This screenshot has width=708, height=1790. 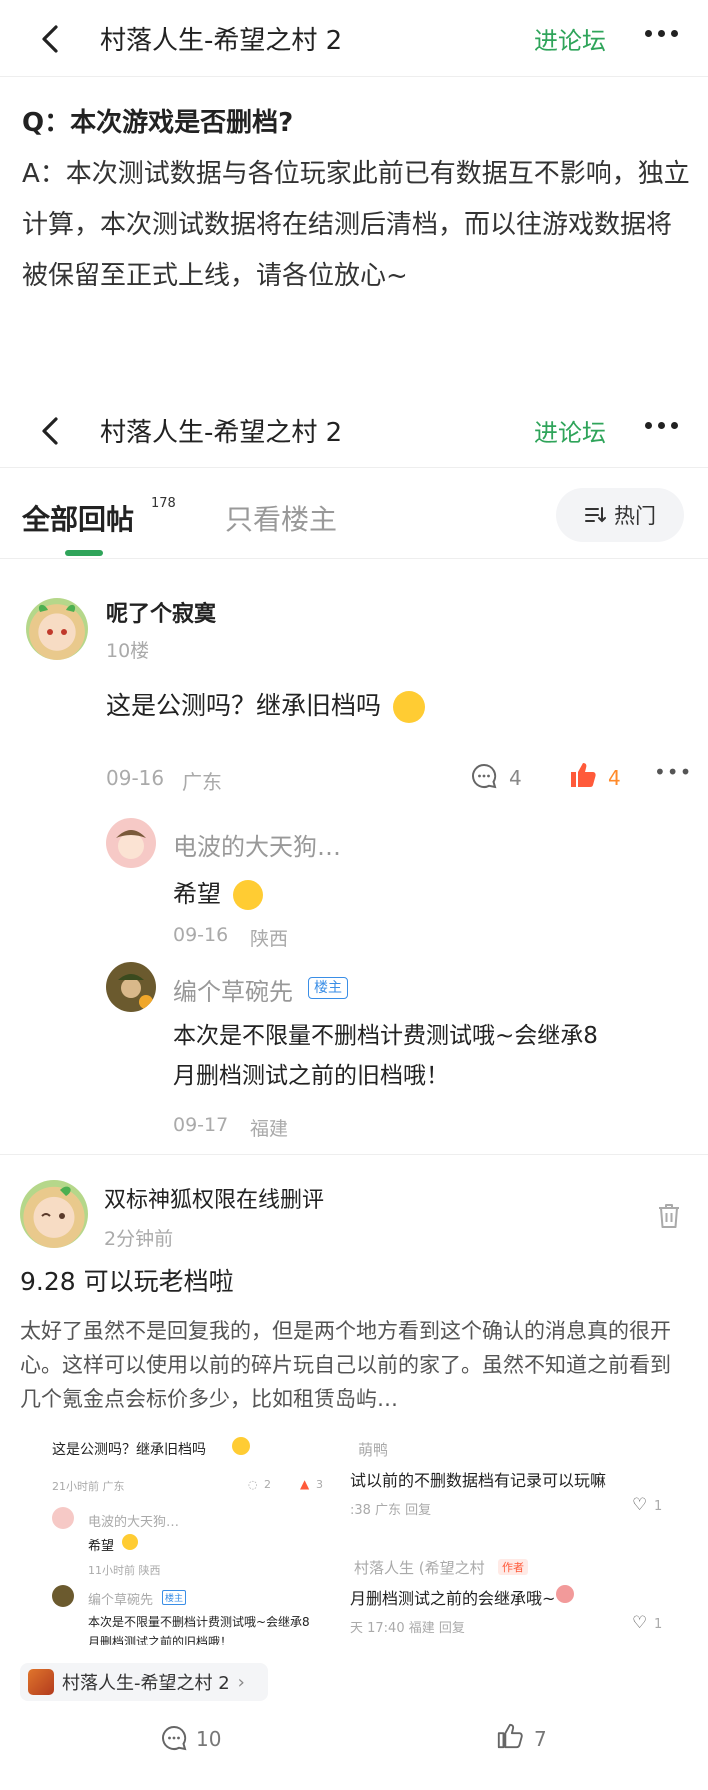 I want to click on chevron-right-icon: ›, so click(x=241, y=1682).